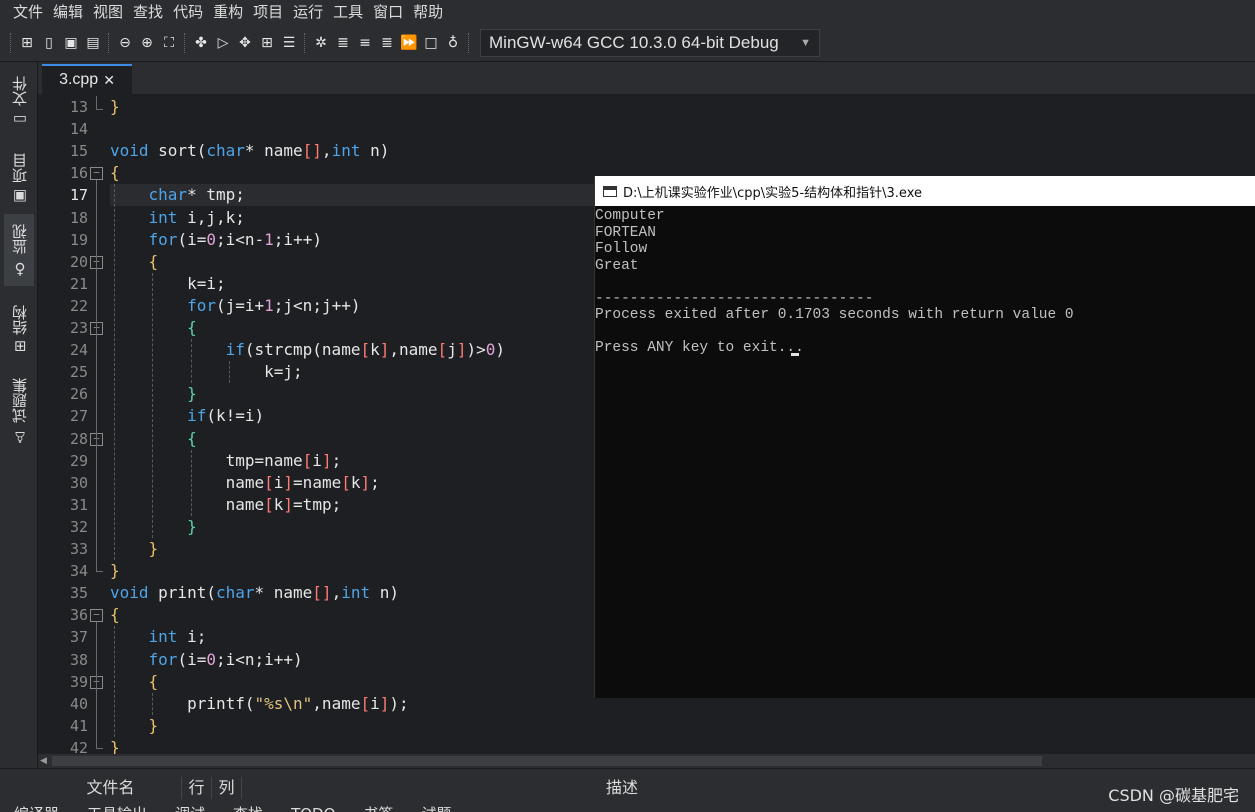 The height and width of the screenshot is (812, 1255). Describe the element at coordinates (36, 807) in the screenshot. I see `tab-compiler: 编译器` at that location.